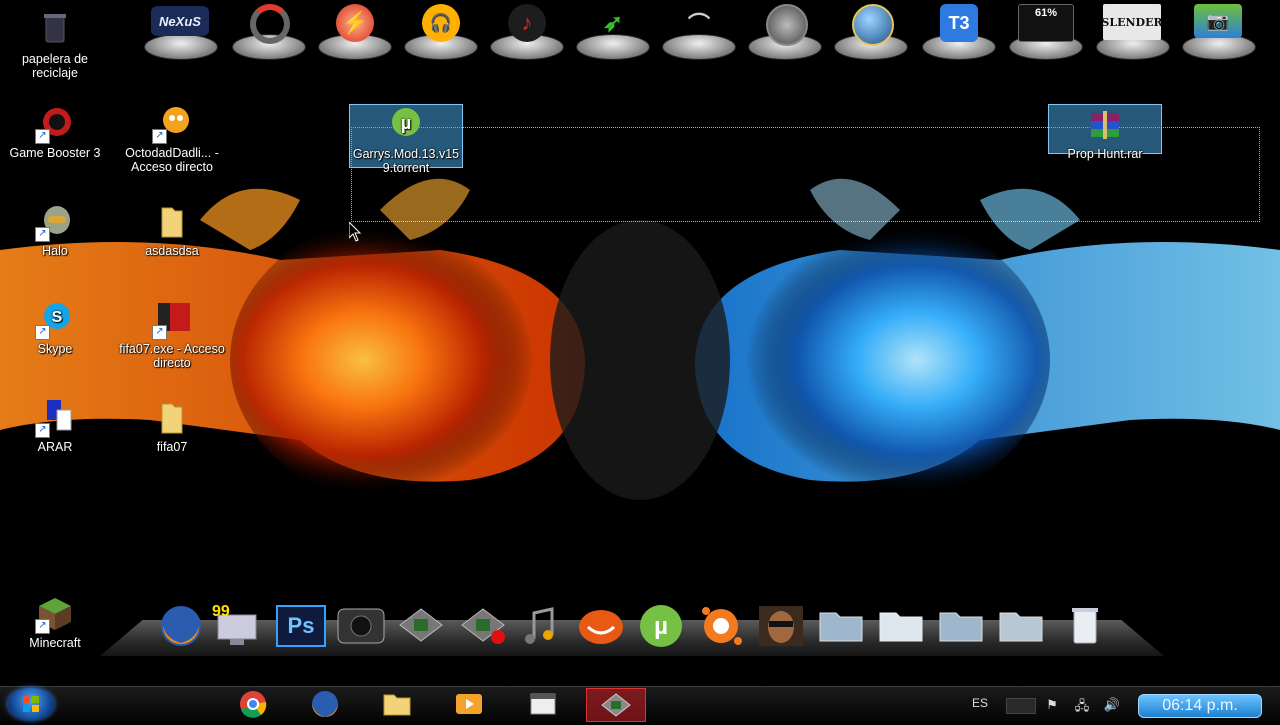 The height and width of the screenshot is (725, 1280). What do you see at coordinates (31, 704) in the screenshot?
I see `start-button` at bounding box center [31, 704].